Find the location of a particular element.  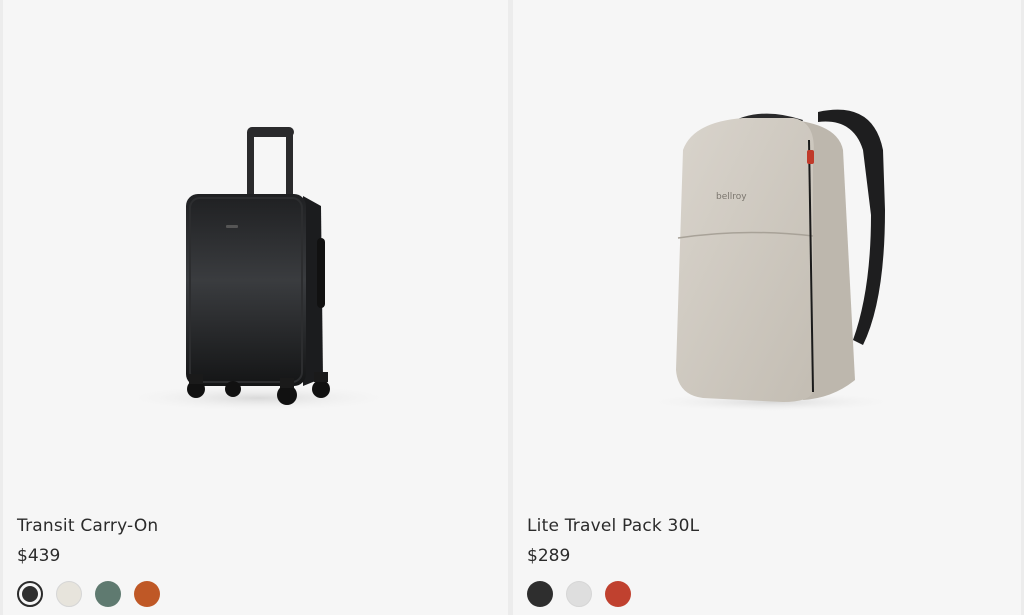

suitcase-image is located at coordinates (258, 269).